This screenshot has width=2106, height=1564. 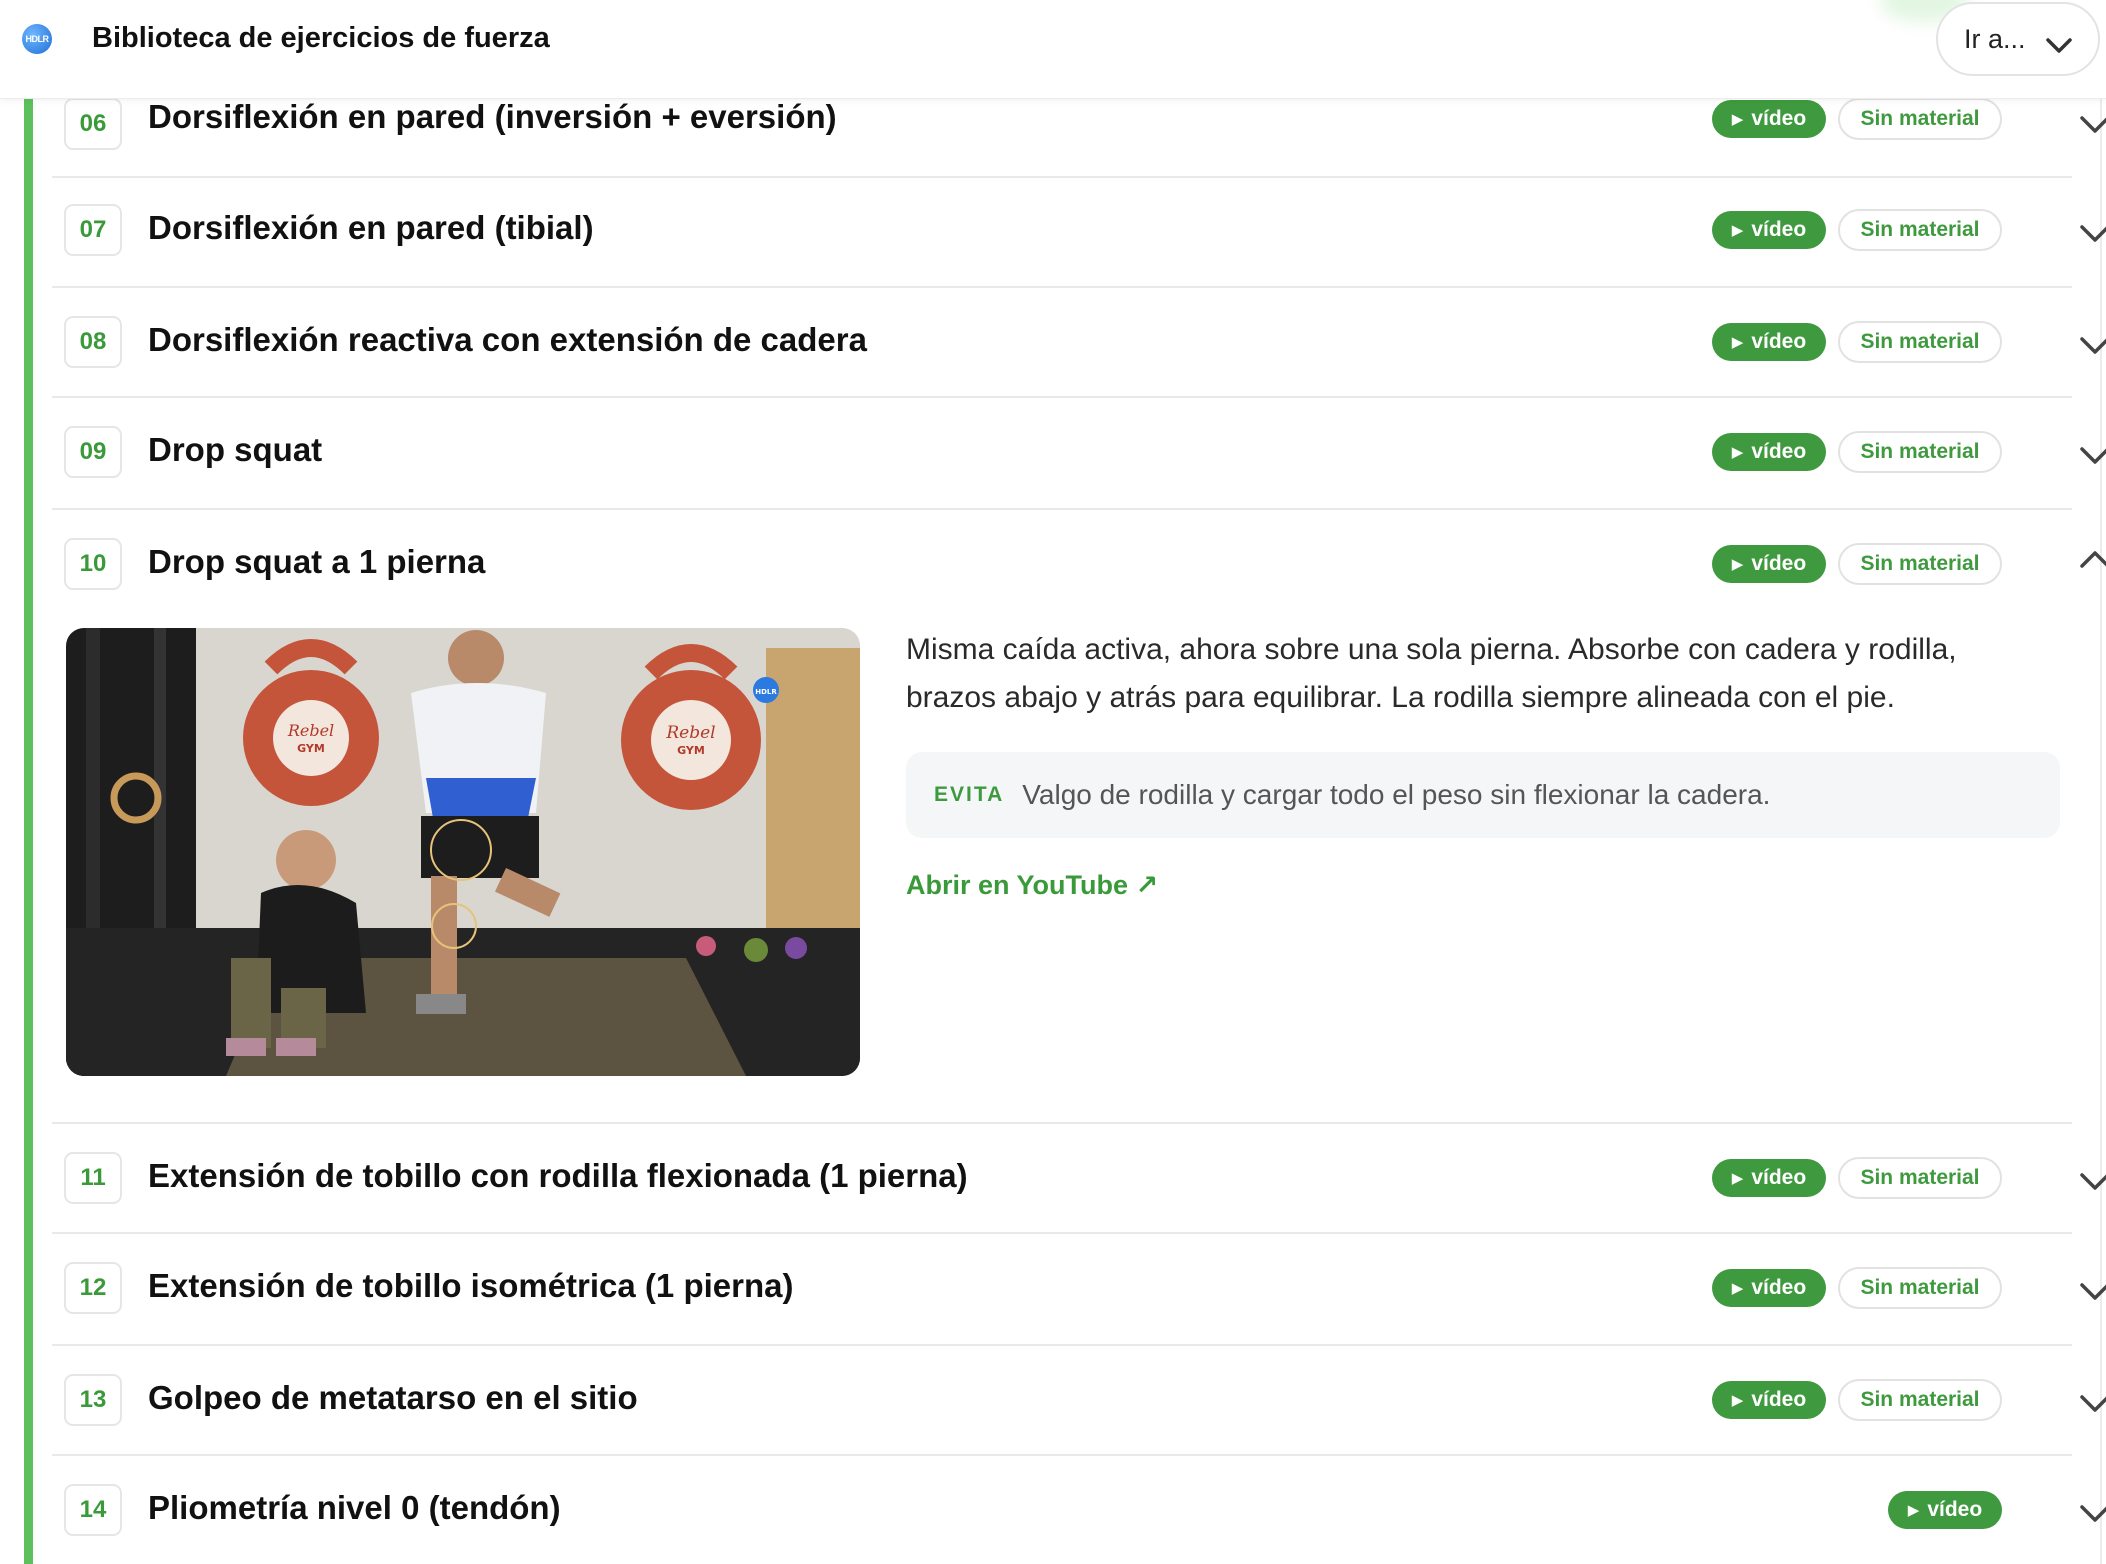 I want to click on exercise-number: 14, so click(x=93, y=1510).